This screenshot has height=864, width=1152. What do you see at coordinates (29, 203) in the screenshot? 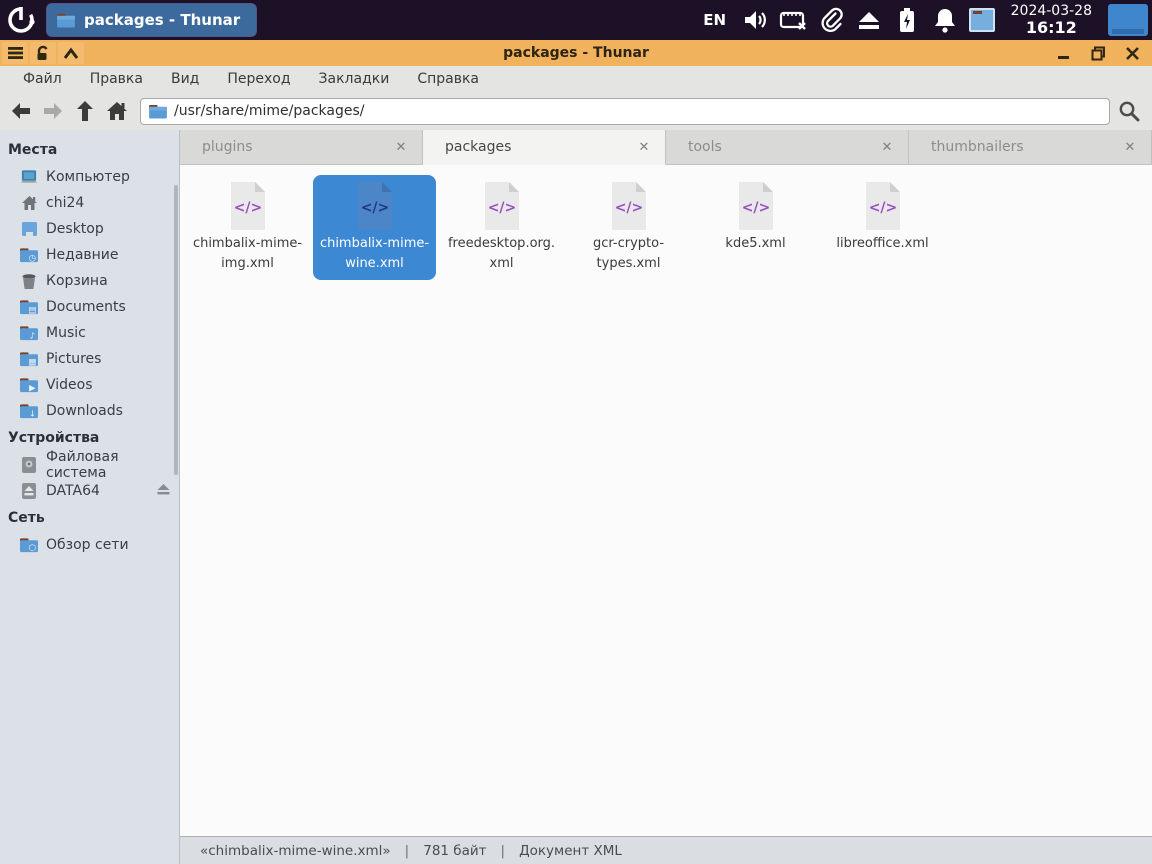
I see `home-small-icon` at bounding box center [29, 203].